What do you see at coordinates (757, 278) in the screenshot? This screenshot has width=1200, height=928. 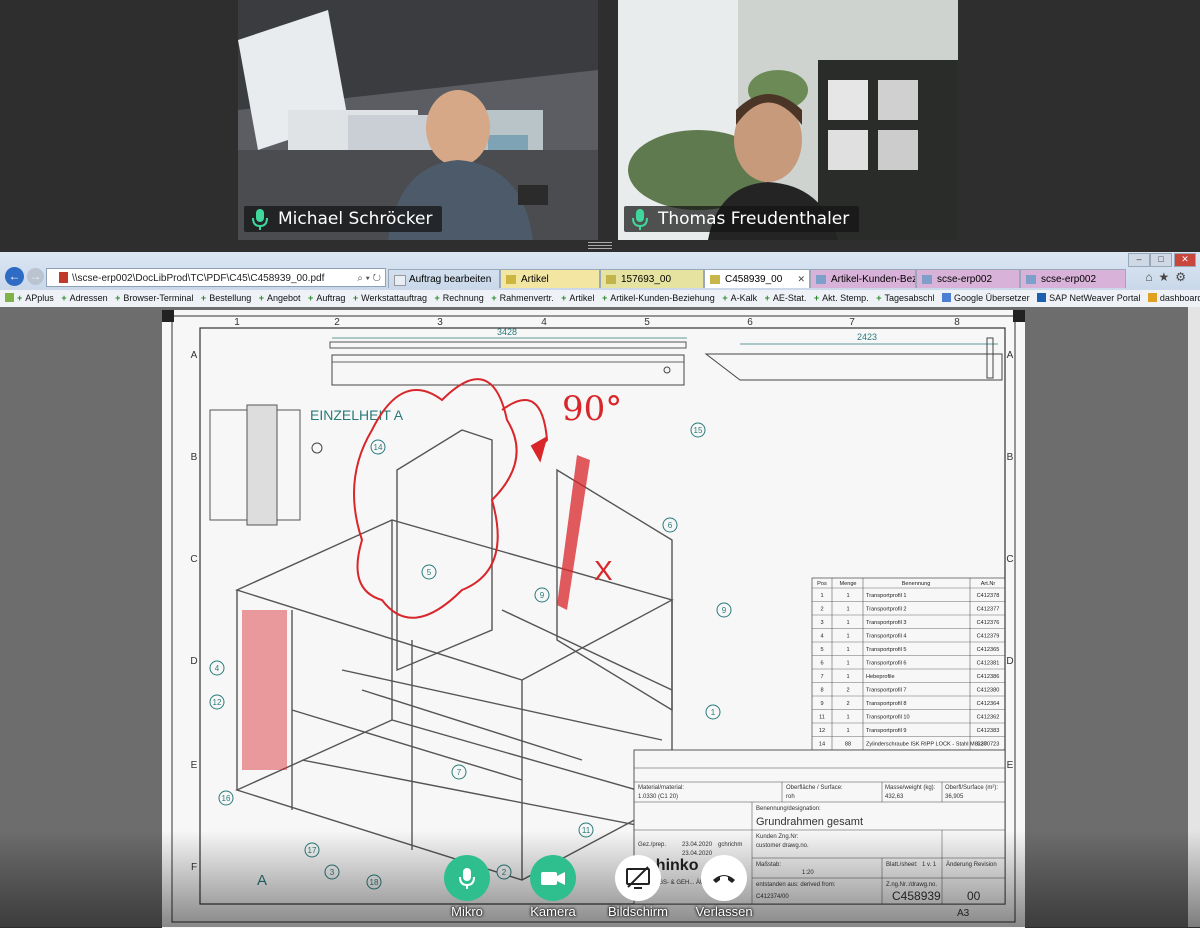 I see `tab-c458939: C458939_00 ✕` at bounding box center [757, 278].